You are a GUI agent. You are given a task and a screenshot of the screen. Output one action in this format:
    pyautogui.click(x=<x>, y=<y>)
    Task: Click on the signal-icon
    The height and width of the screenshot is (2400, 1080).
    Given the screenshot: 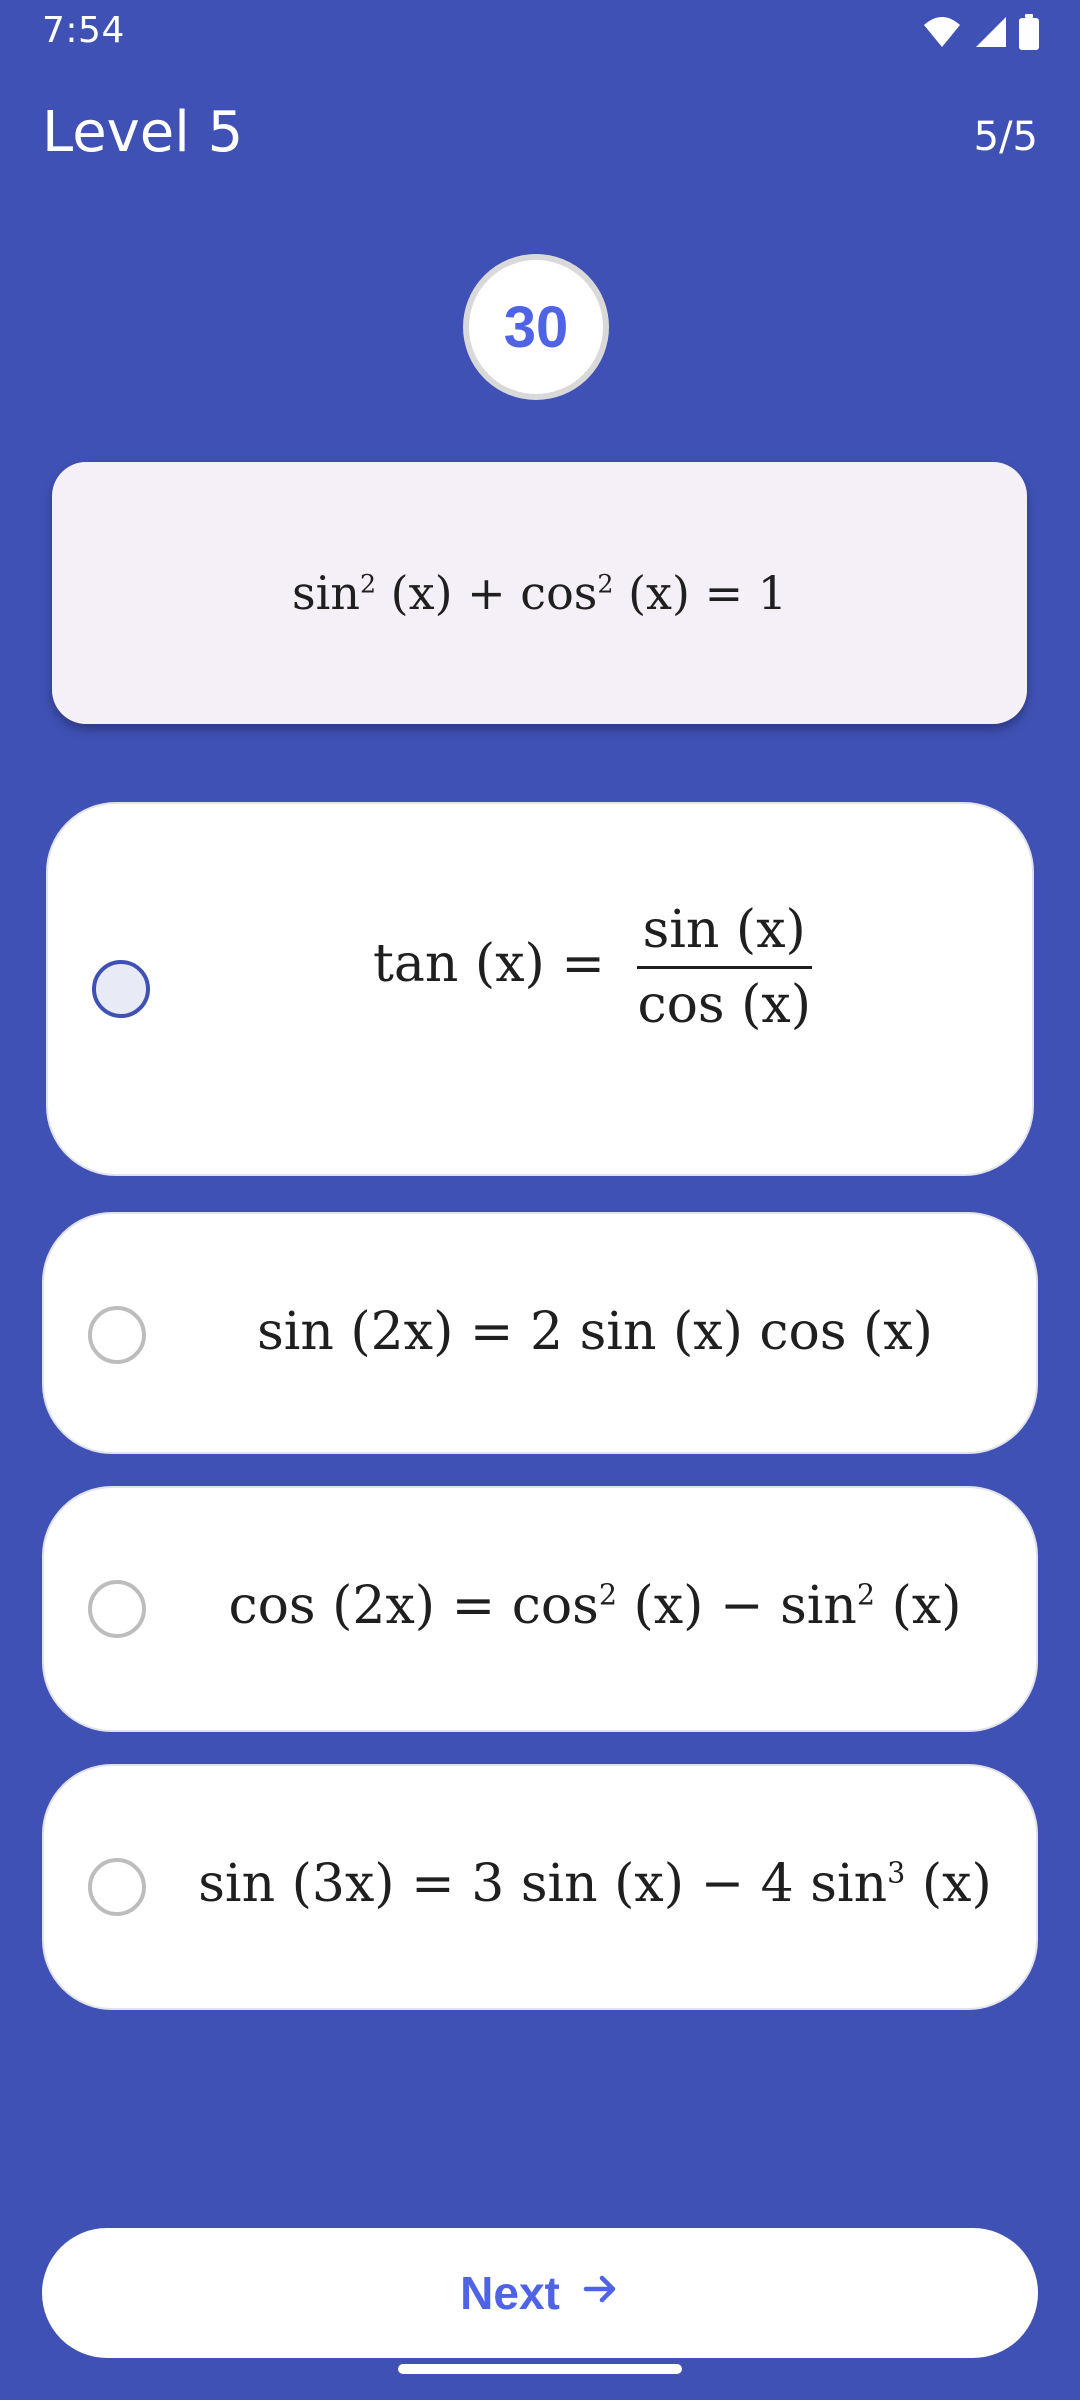 What is the action you would take?
    pyautogui.click(x=990, y=34)
    